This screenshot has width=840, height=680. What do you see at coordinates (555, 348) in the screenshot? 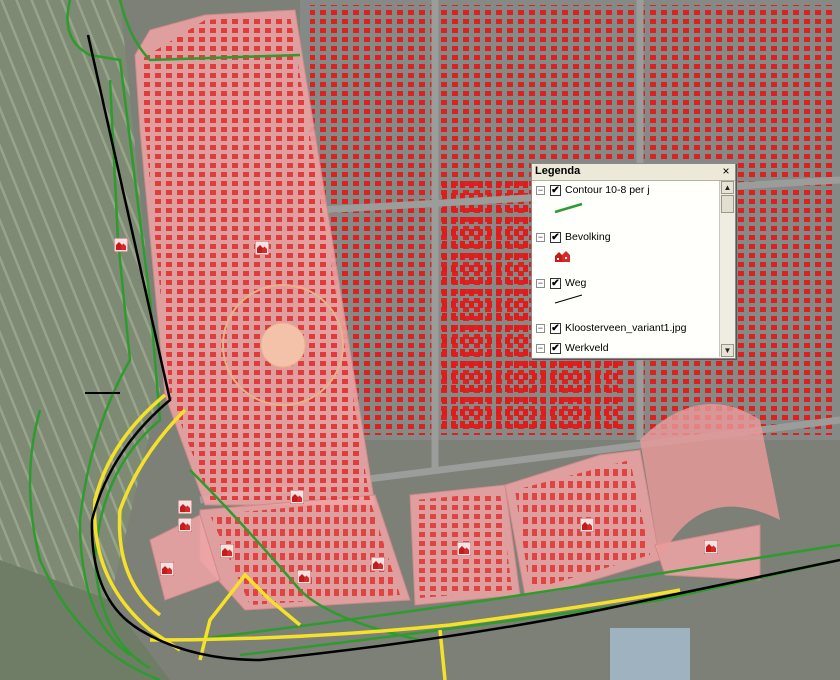
I see `layer-checkbox-werkveld: ✔` at bounding box center [555, 348].